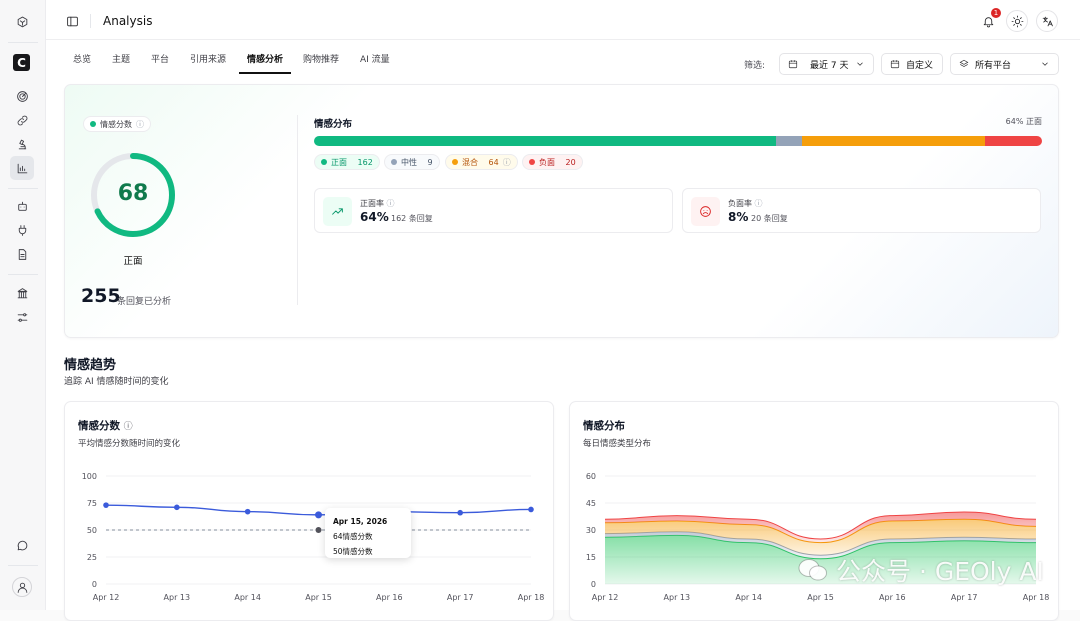 This screenshot has height=621, width=1080. Describe the element at coordinates (591, 530) in the screenshot. I see `y-tick-label: 30` at that location.